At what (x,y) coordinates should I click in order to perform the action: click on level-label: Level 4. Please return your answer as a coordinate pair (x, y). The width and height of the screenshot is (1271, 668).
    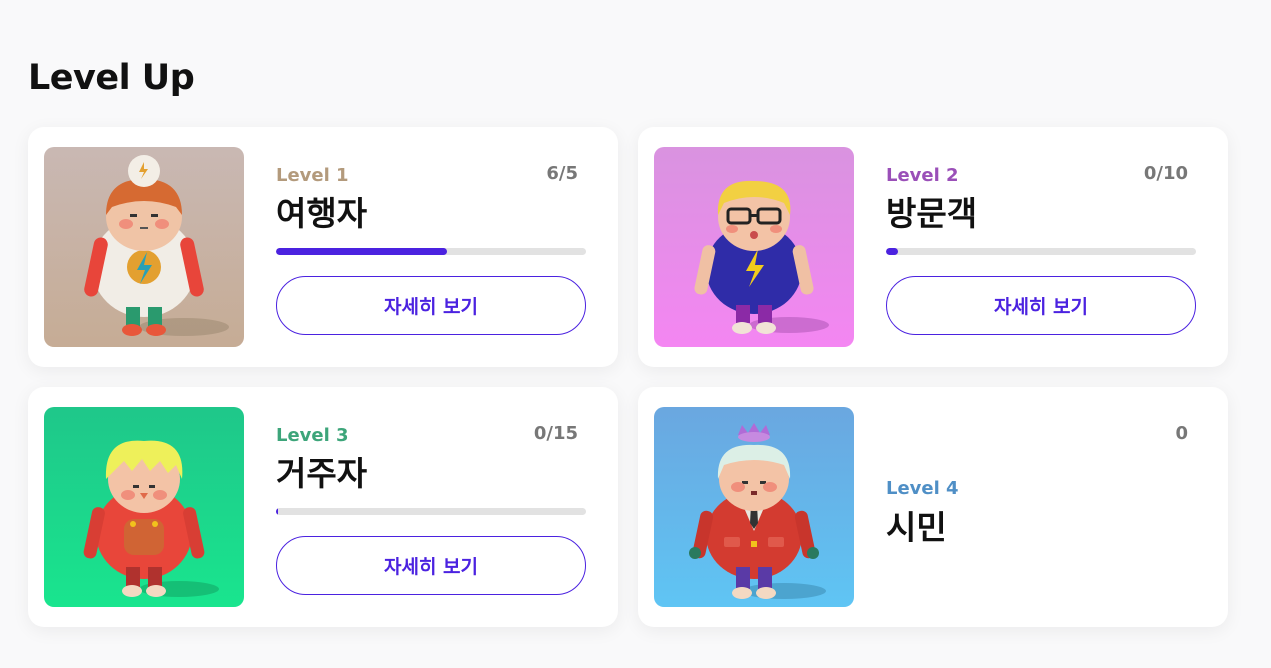
    Looking at the image, I should click on (922, 488).